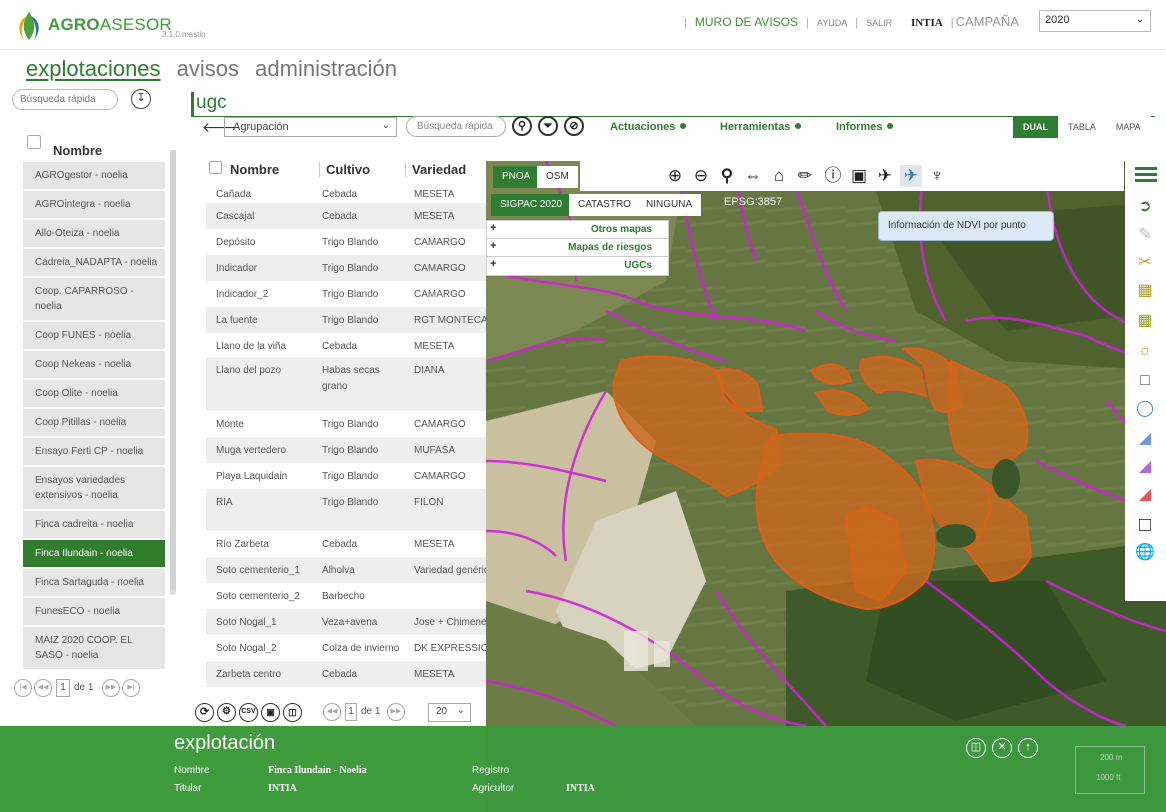 This screenshot has height=812, width=1166. Describe the element at coordinates (215, 167) in the screenshot. I see `table-select-all-checkbox` at that location.